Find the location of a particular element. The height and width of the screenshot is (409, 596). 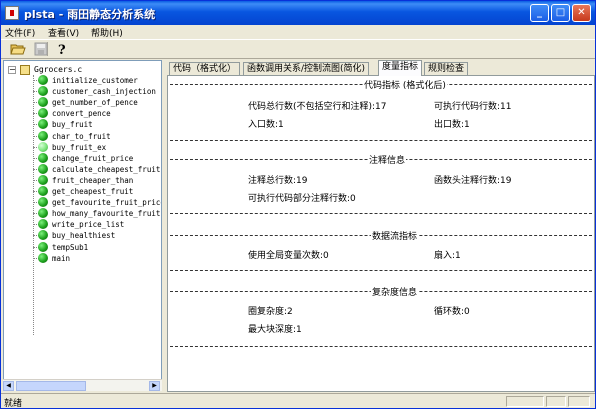

max-depth-metric: 最大块深度:1 is located at coordinates (275, 330).